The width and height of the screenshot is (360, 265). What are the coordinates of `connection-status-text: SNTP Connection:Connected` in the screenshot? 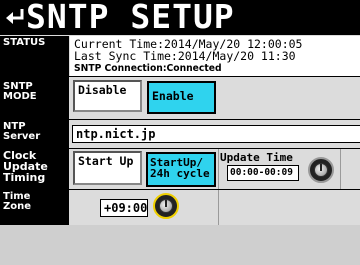 It's located at (148, 68).